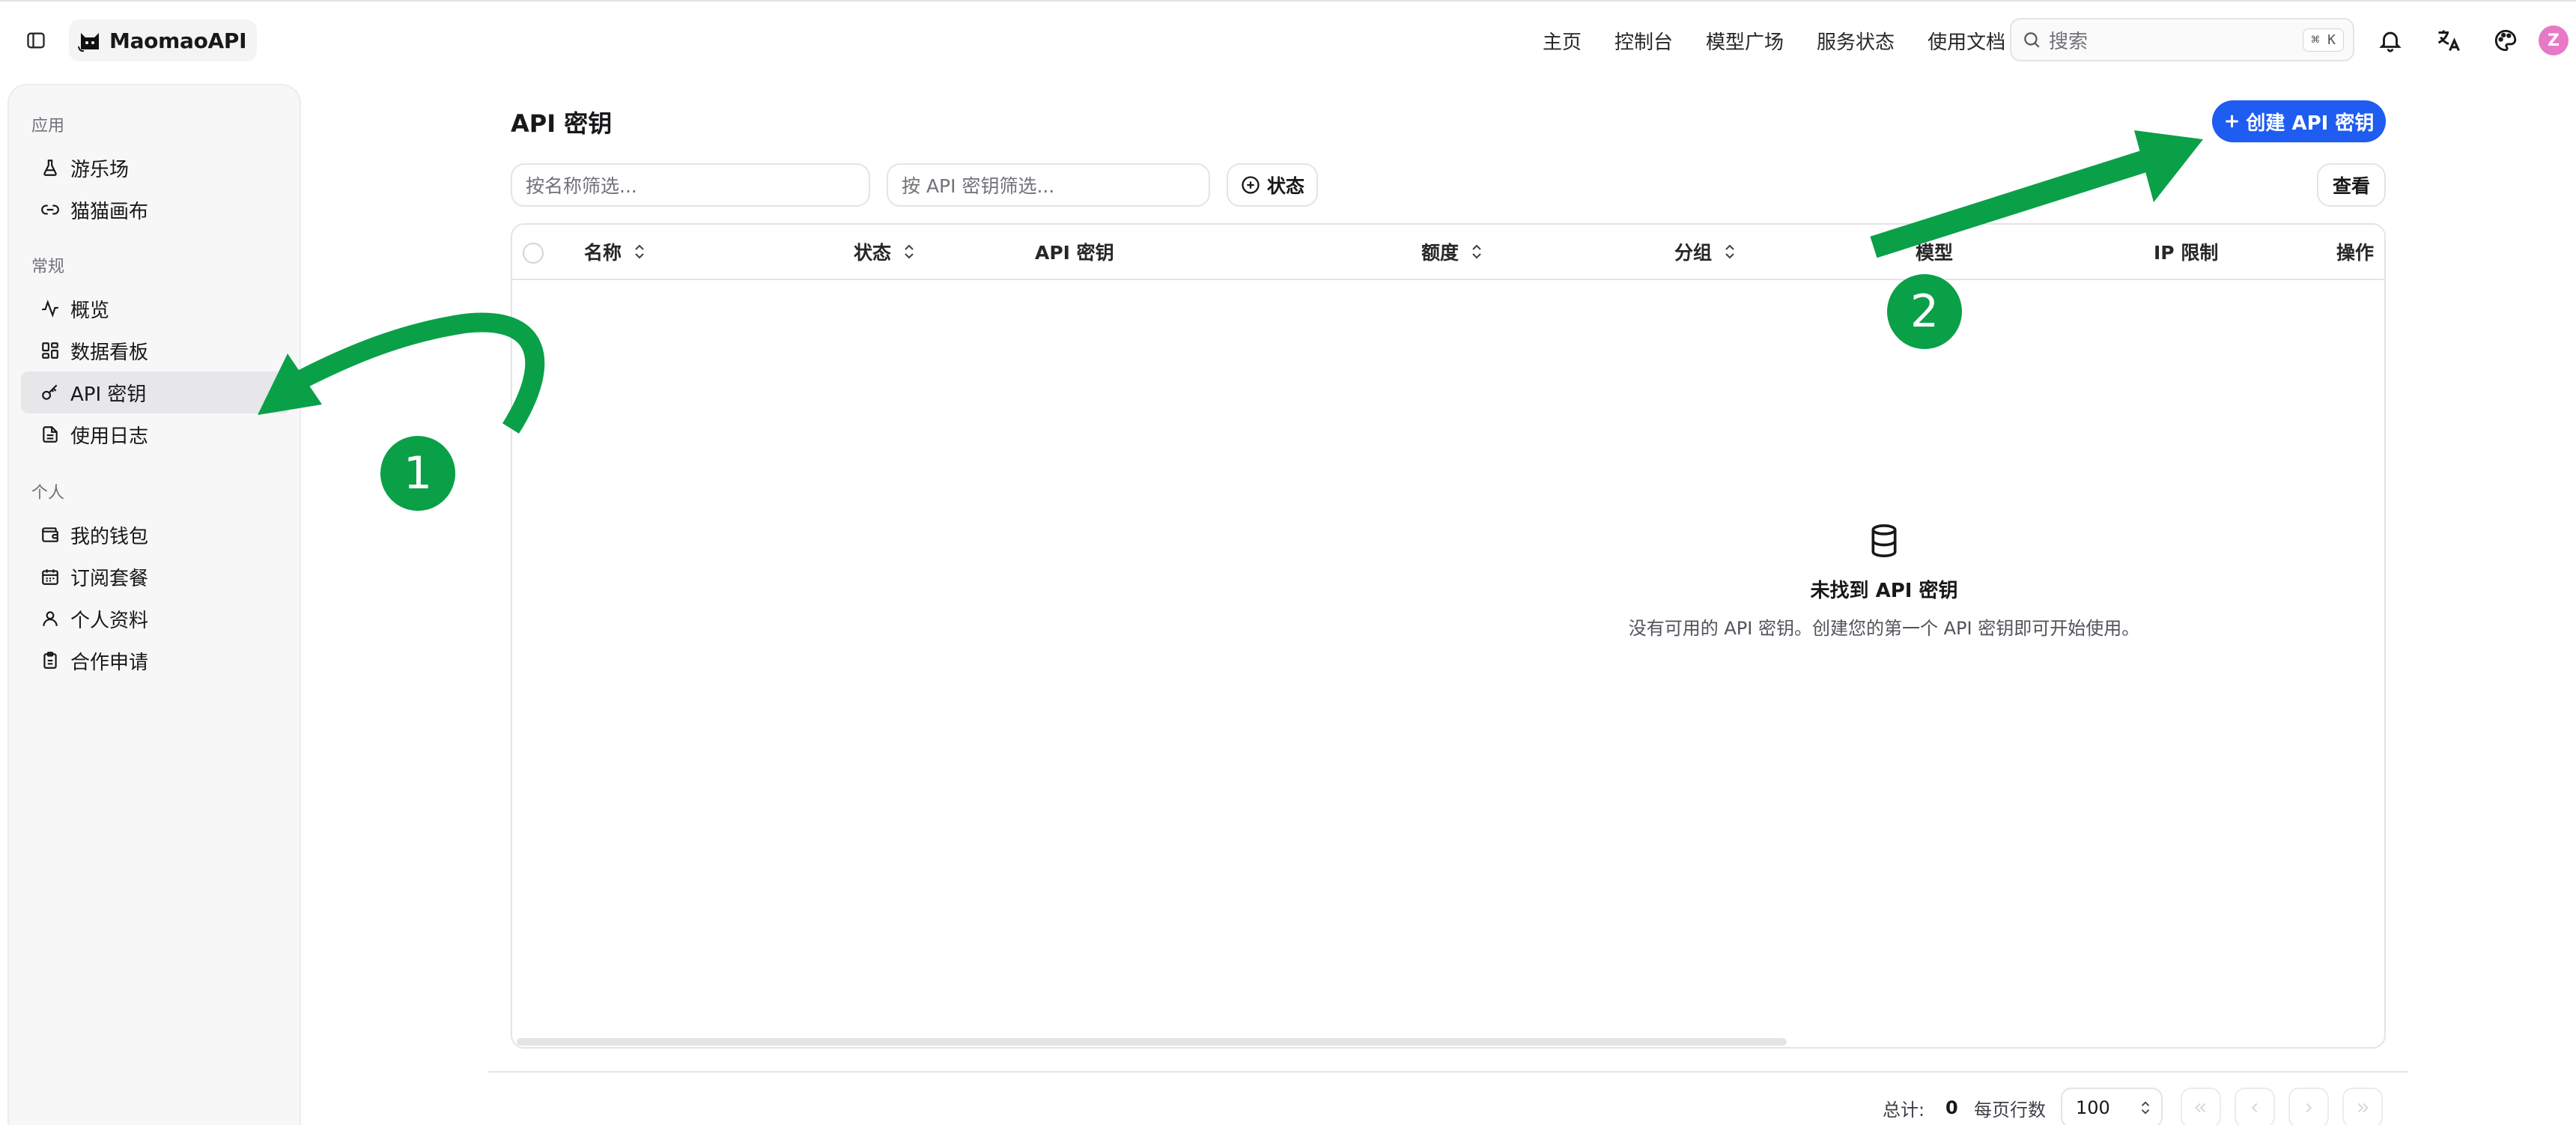  Describe the element at coordinates (109, 536) in the screenshot. I see `sidebar-item-label: 我的钱包` at that location.